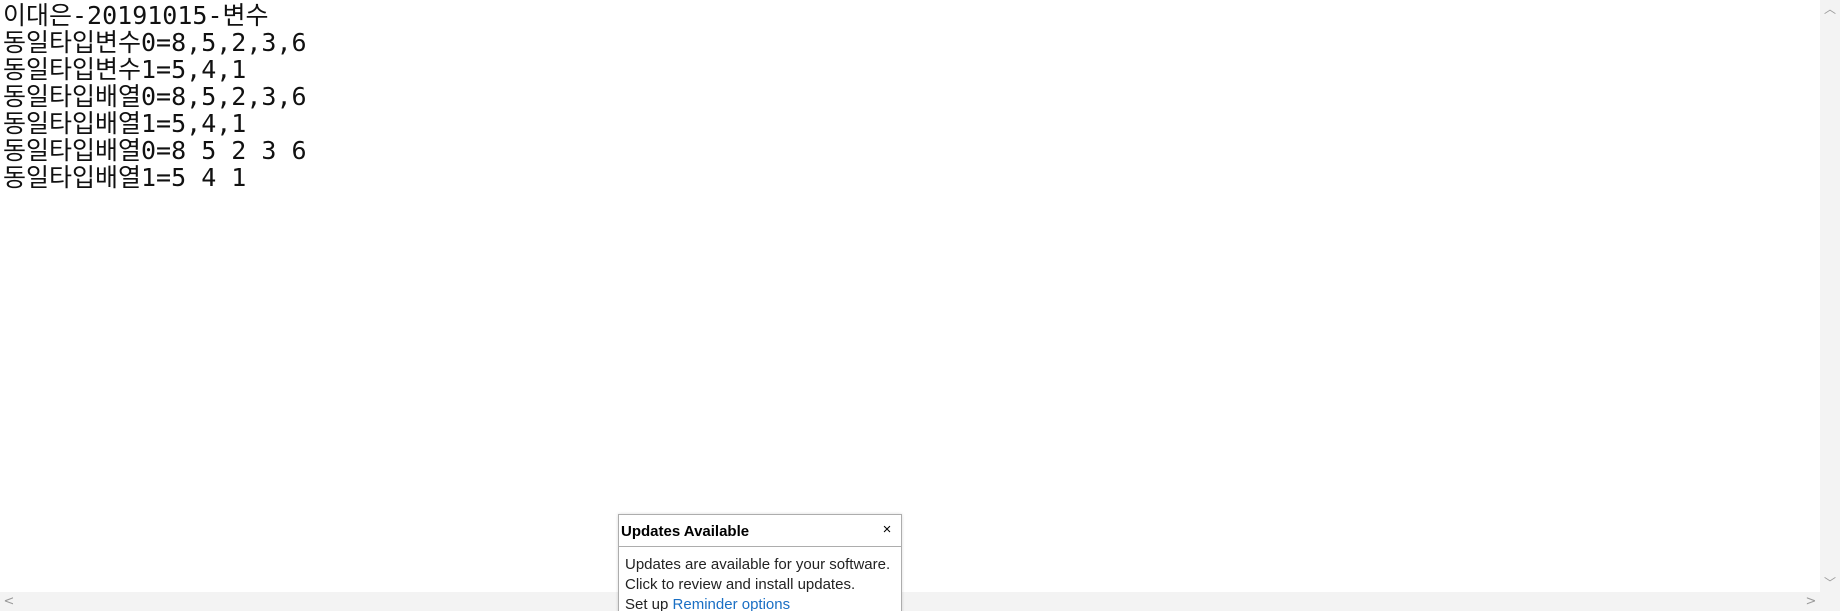 This screenshot has width=1840, height=611. Describe the element at coordinates (887, 530) in the screenshot. I see `close-icon: ×` at that location.